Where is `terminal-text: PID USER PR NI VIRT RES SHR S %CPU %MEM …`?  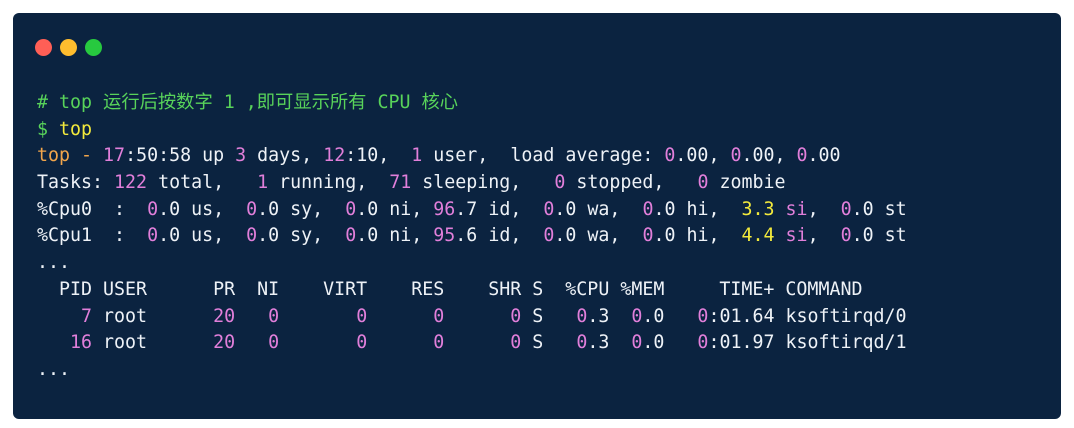 terminal-text: PID USER PR NI VIRT RES SHR S %CPU %MEM … is located at coordinates (450, 289).